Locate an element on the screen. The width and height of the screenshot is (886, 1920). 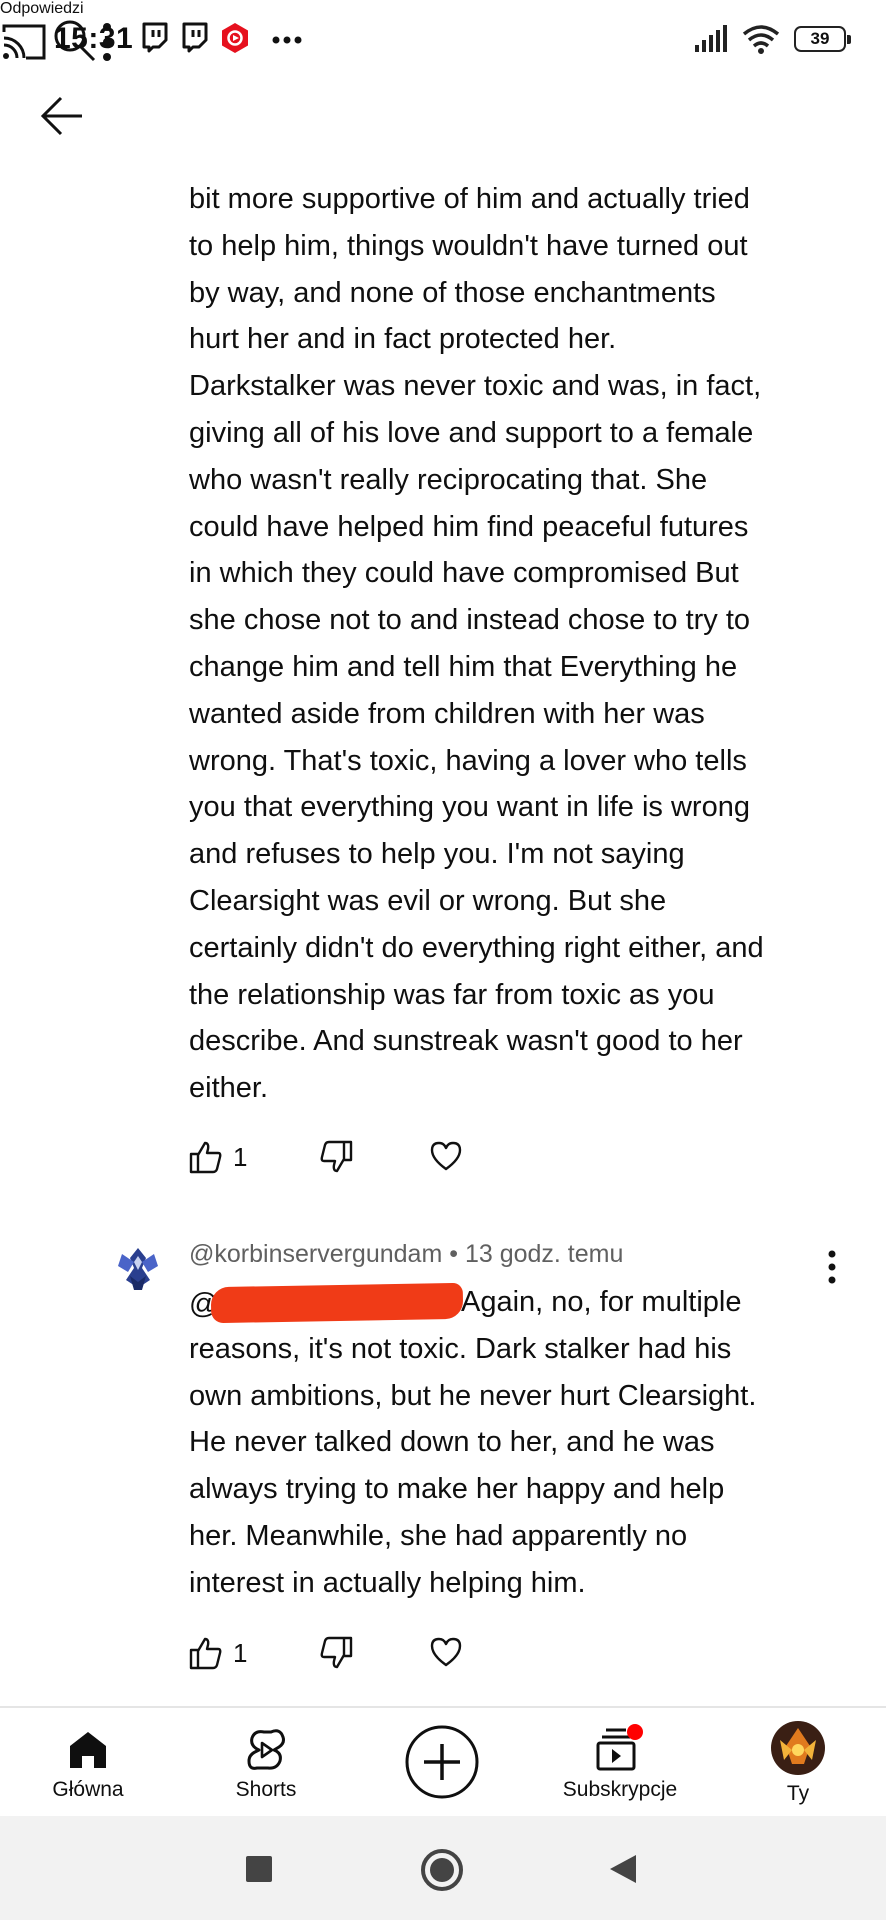
status-bar: 15:31 39 is located at coordinates (443, 40).